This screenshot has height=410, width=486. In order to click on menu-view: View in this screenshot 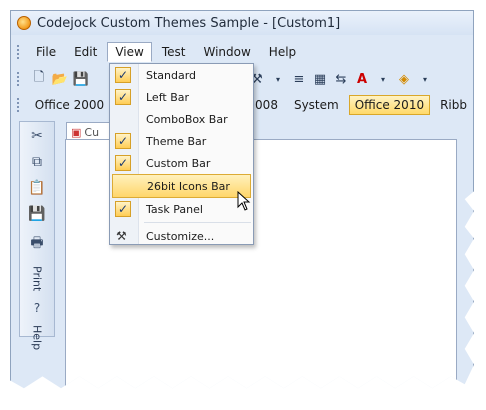, I will do `click(129, 52)`.